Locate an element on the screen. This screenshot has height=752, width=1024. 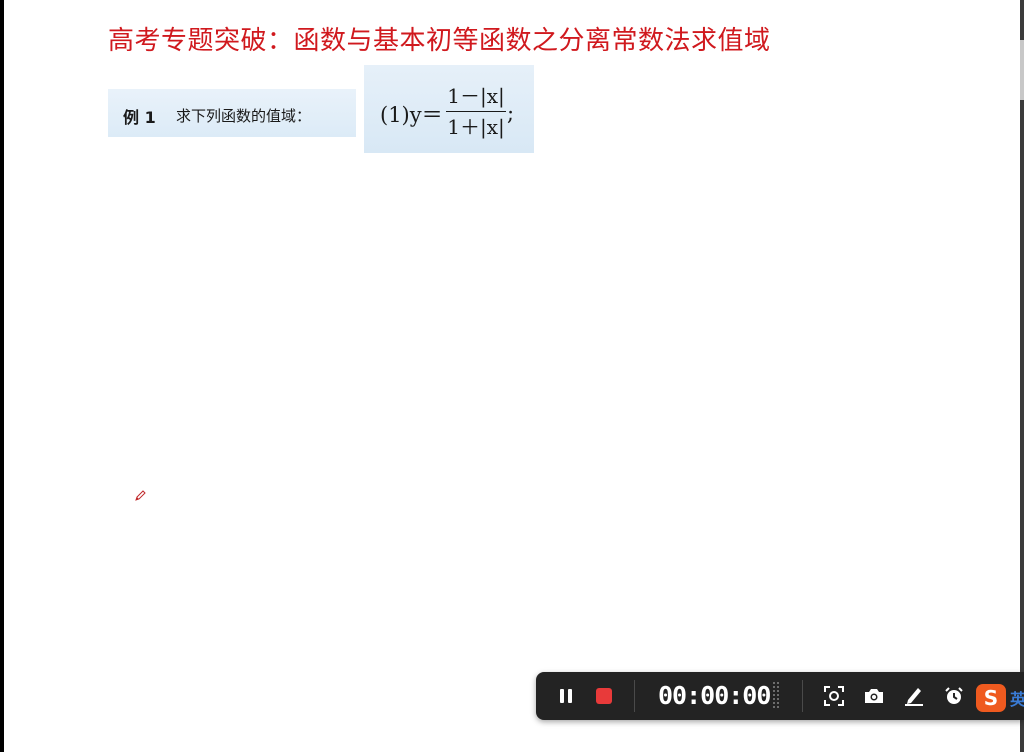
region-capture-icon is located at coordinates (834, 696).